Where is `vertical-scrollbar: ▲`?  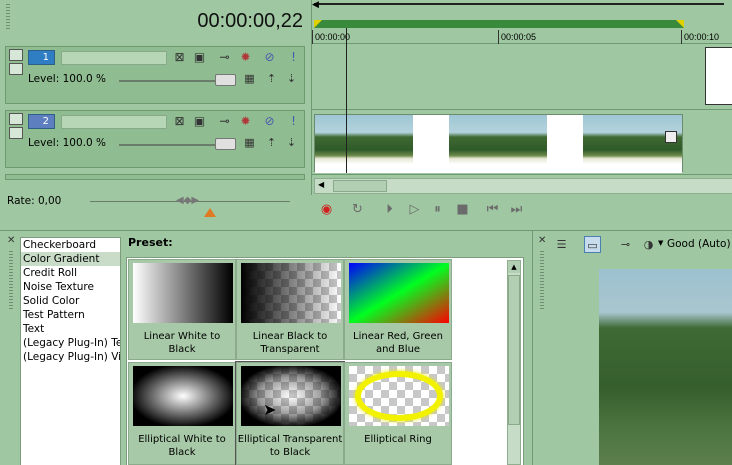
vertical-scrollbar: ▲ is located at coordinates (514, 362).